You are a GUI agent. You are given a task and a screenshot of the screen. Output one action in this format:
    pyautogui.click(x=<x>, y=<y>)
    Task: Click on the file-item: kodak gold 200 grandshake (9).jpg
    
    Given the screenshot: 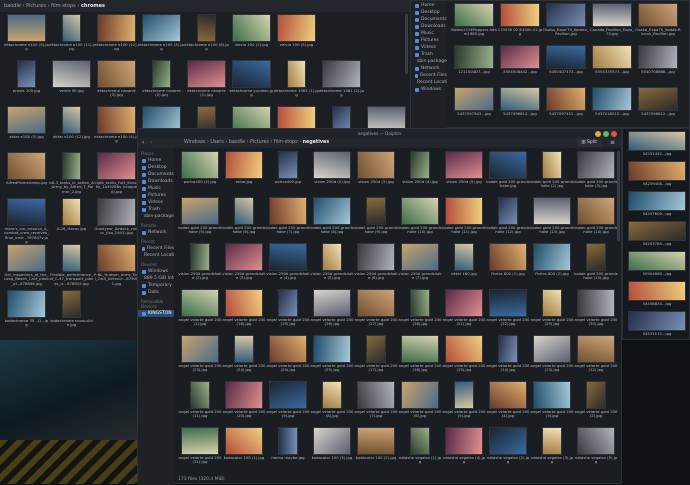 What is the action you would take?
    pyautogui.click(x=376, y=220)
    